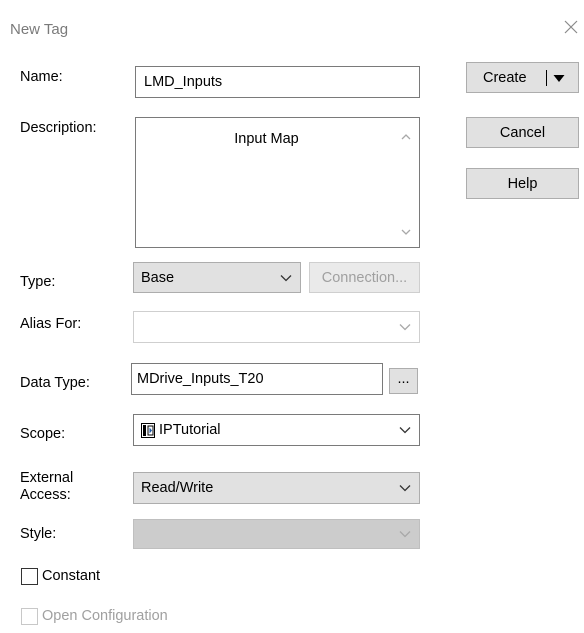  What do you see at coordinates (190, 430) in the screenshot?
I see `scope-value: IPTutorial` at bounding box center [190, 430].